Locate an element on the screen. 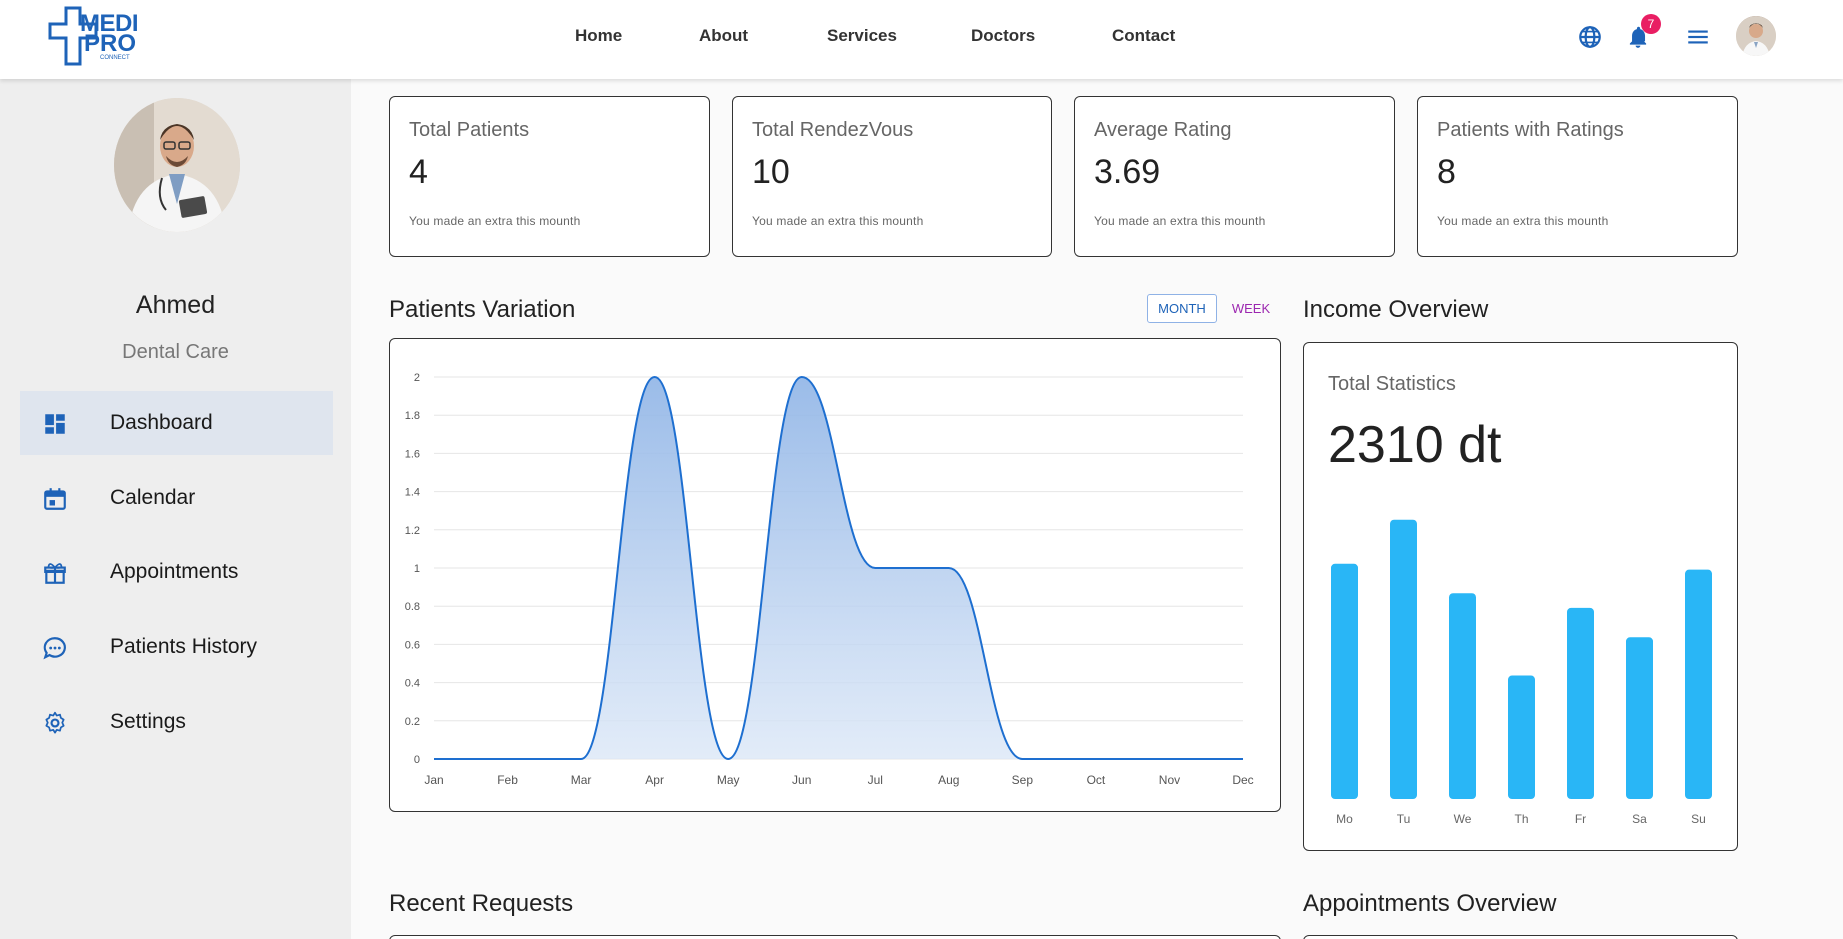 Image resolution: width=1843 pixels, height=939 pixels. sidebar-item-label: Calendar is located at coordinates (153, 497).